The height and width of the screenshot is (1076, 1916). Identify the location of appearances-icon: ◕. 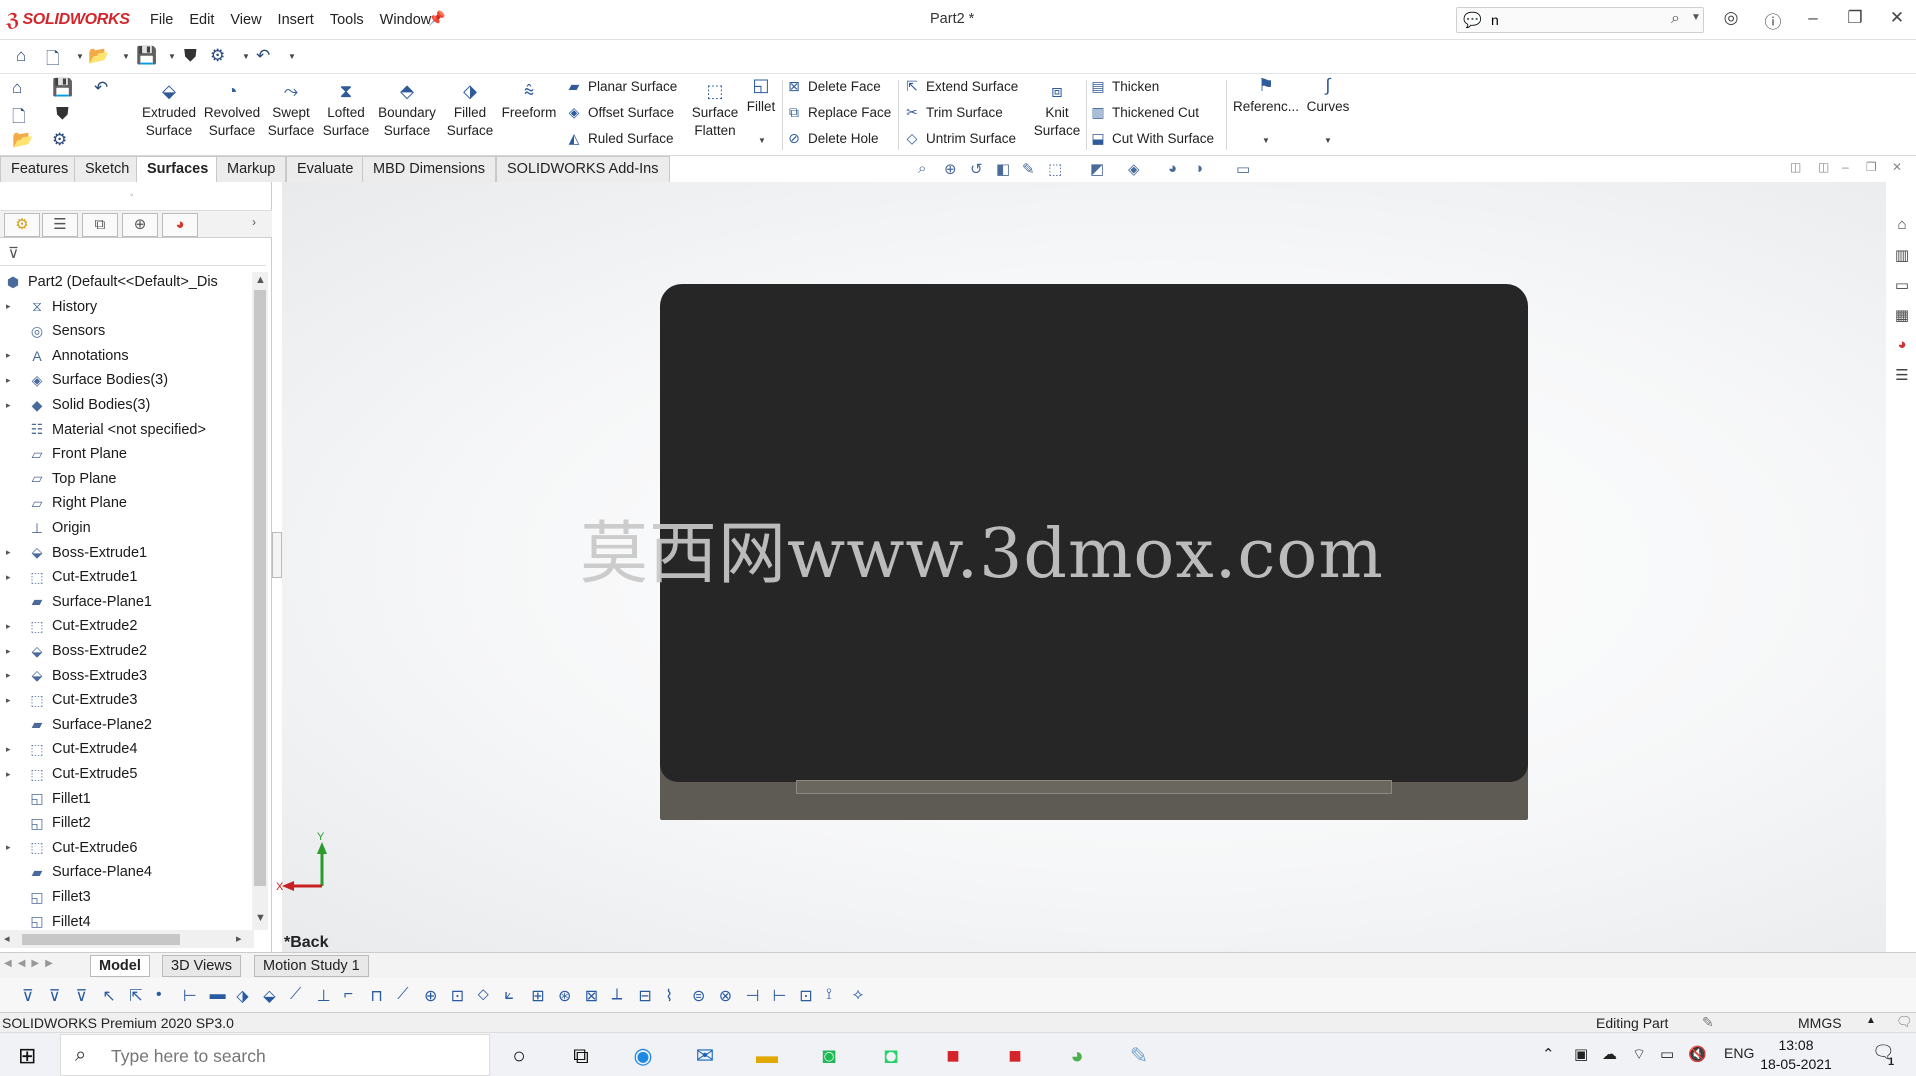
(1902, 348).